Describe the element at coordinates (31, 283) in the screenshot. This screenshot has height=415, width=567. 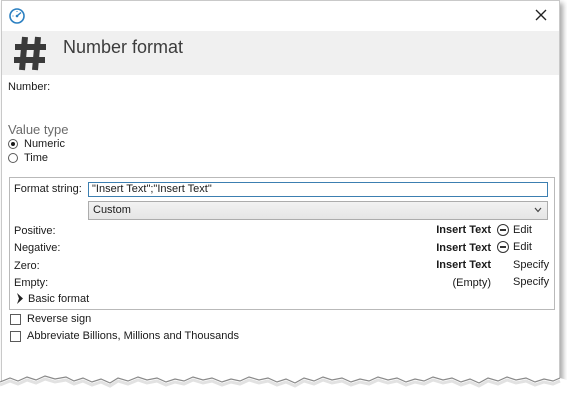
I see `empty-label: Empty:` at that location.